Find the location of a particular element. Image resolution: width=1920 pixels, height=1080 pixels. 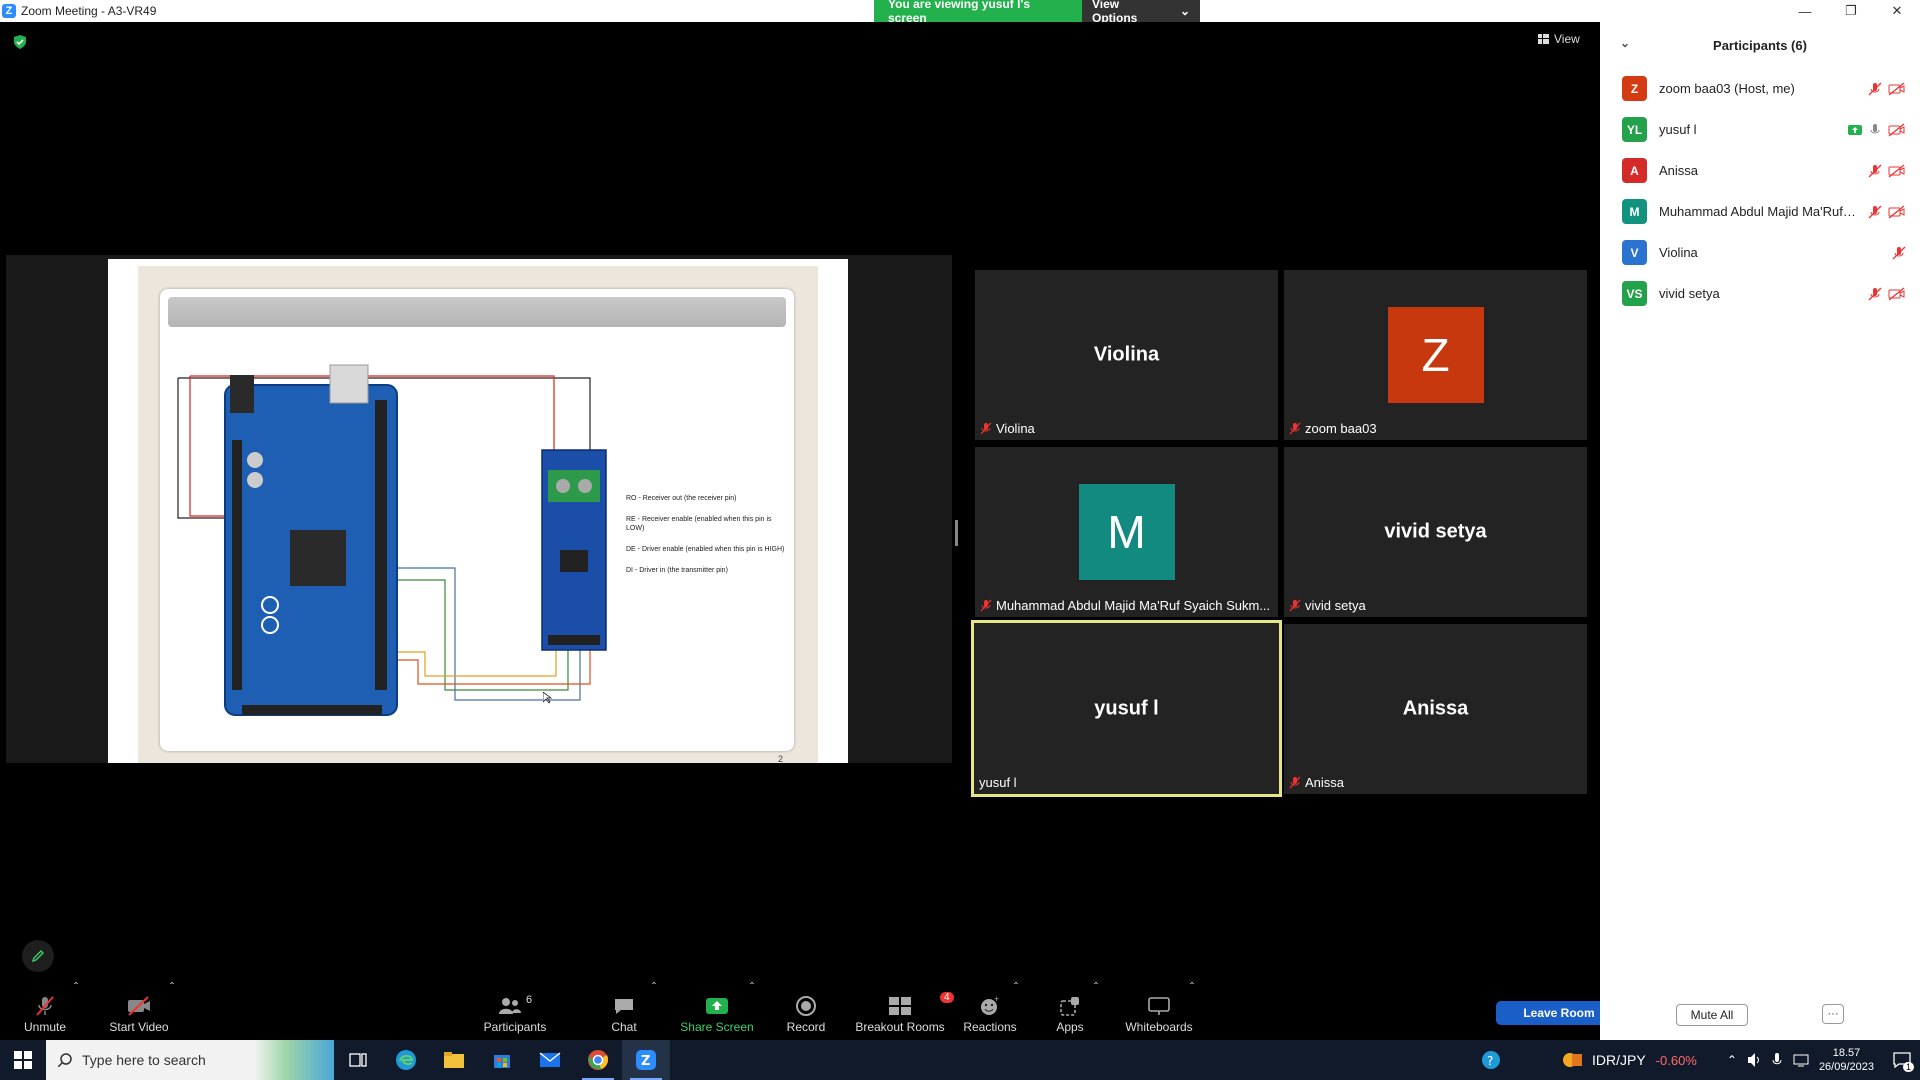

share-screen-label: Share Screen is located at coordinates (717, 1027).